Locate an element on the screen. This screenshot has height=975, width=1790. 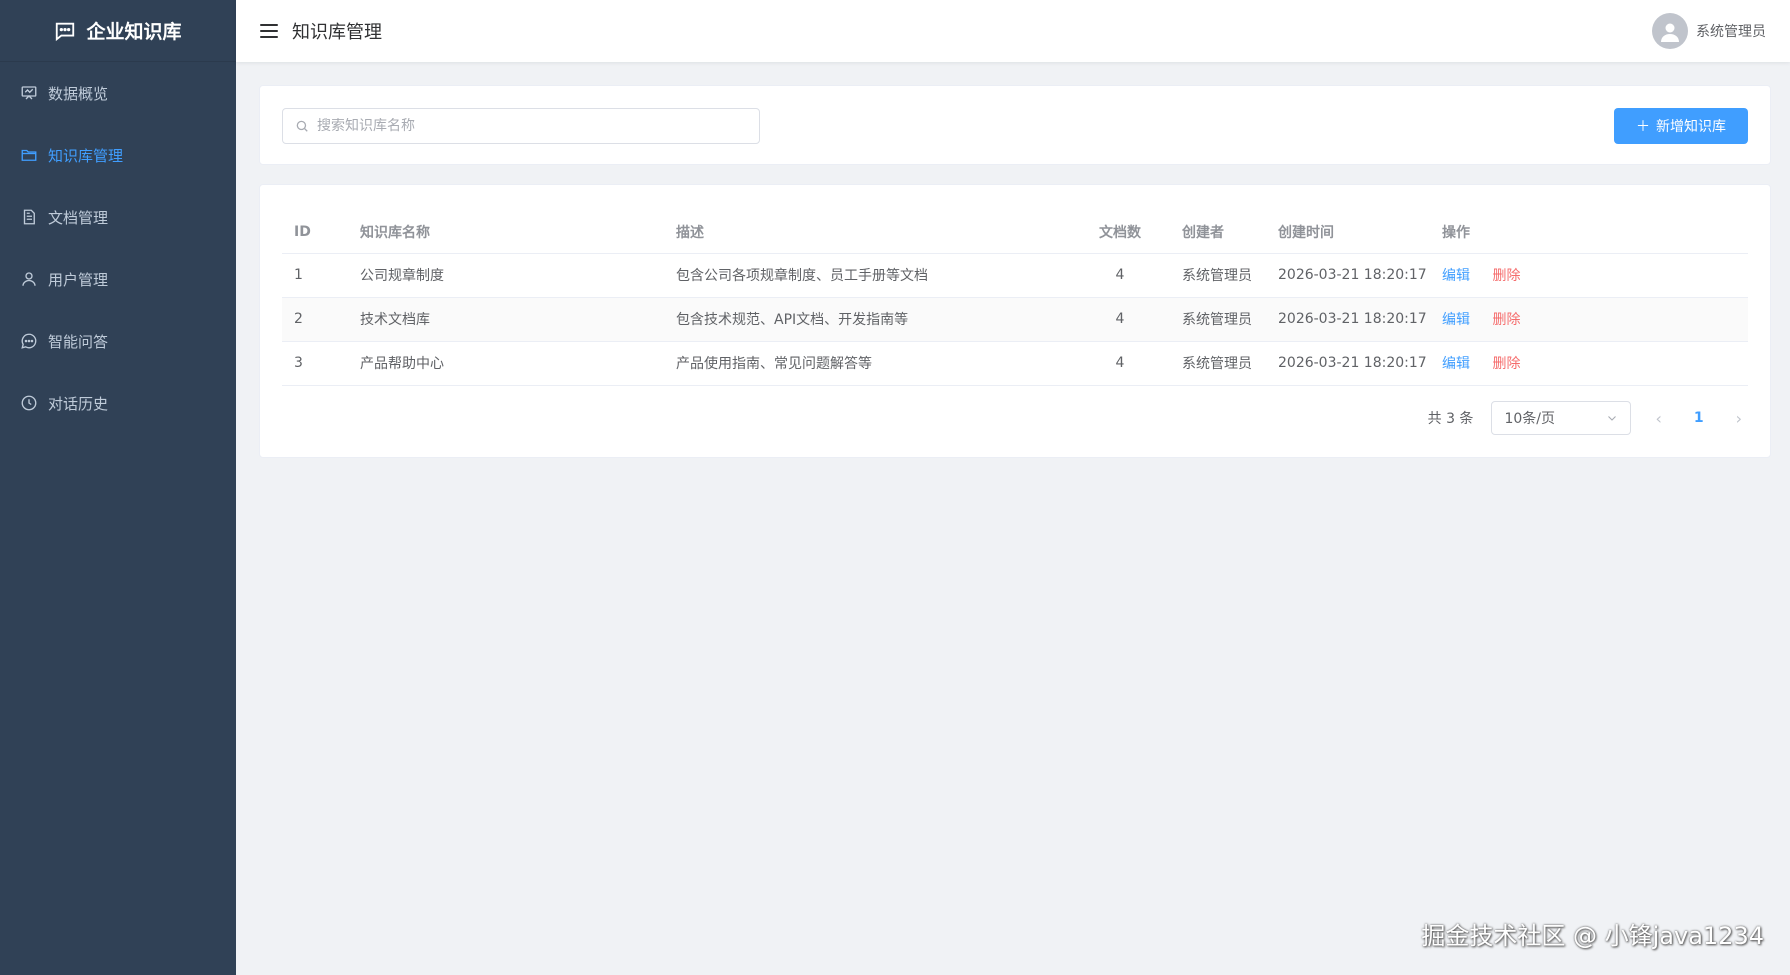
prev-page-icon: ‹ is located at coordinates (1658, 418).